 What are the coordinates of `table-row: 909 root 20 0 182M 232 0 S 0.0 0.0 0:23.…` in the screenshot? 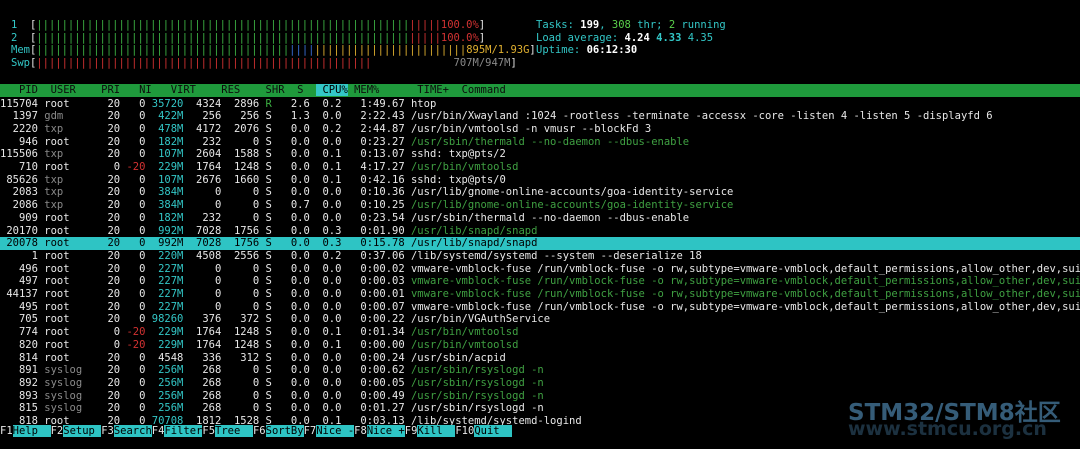 It's located at (344, 218).